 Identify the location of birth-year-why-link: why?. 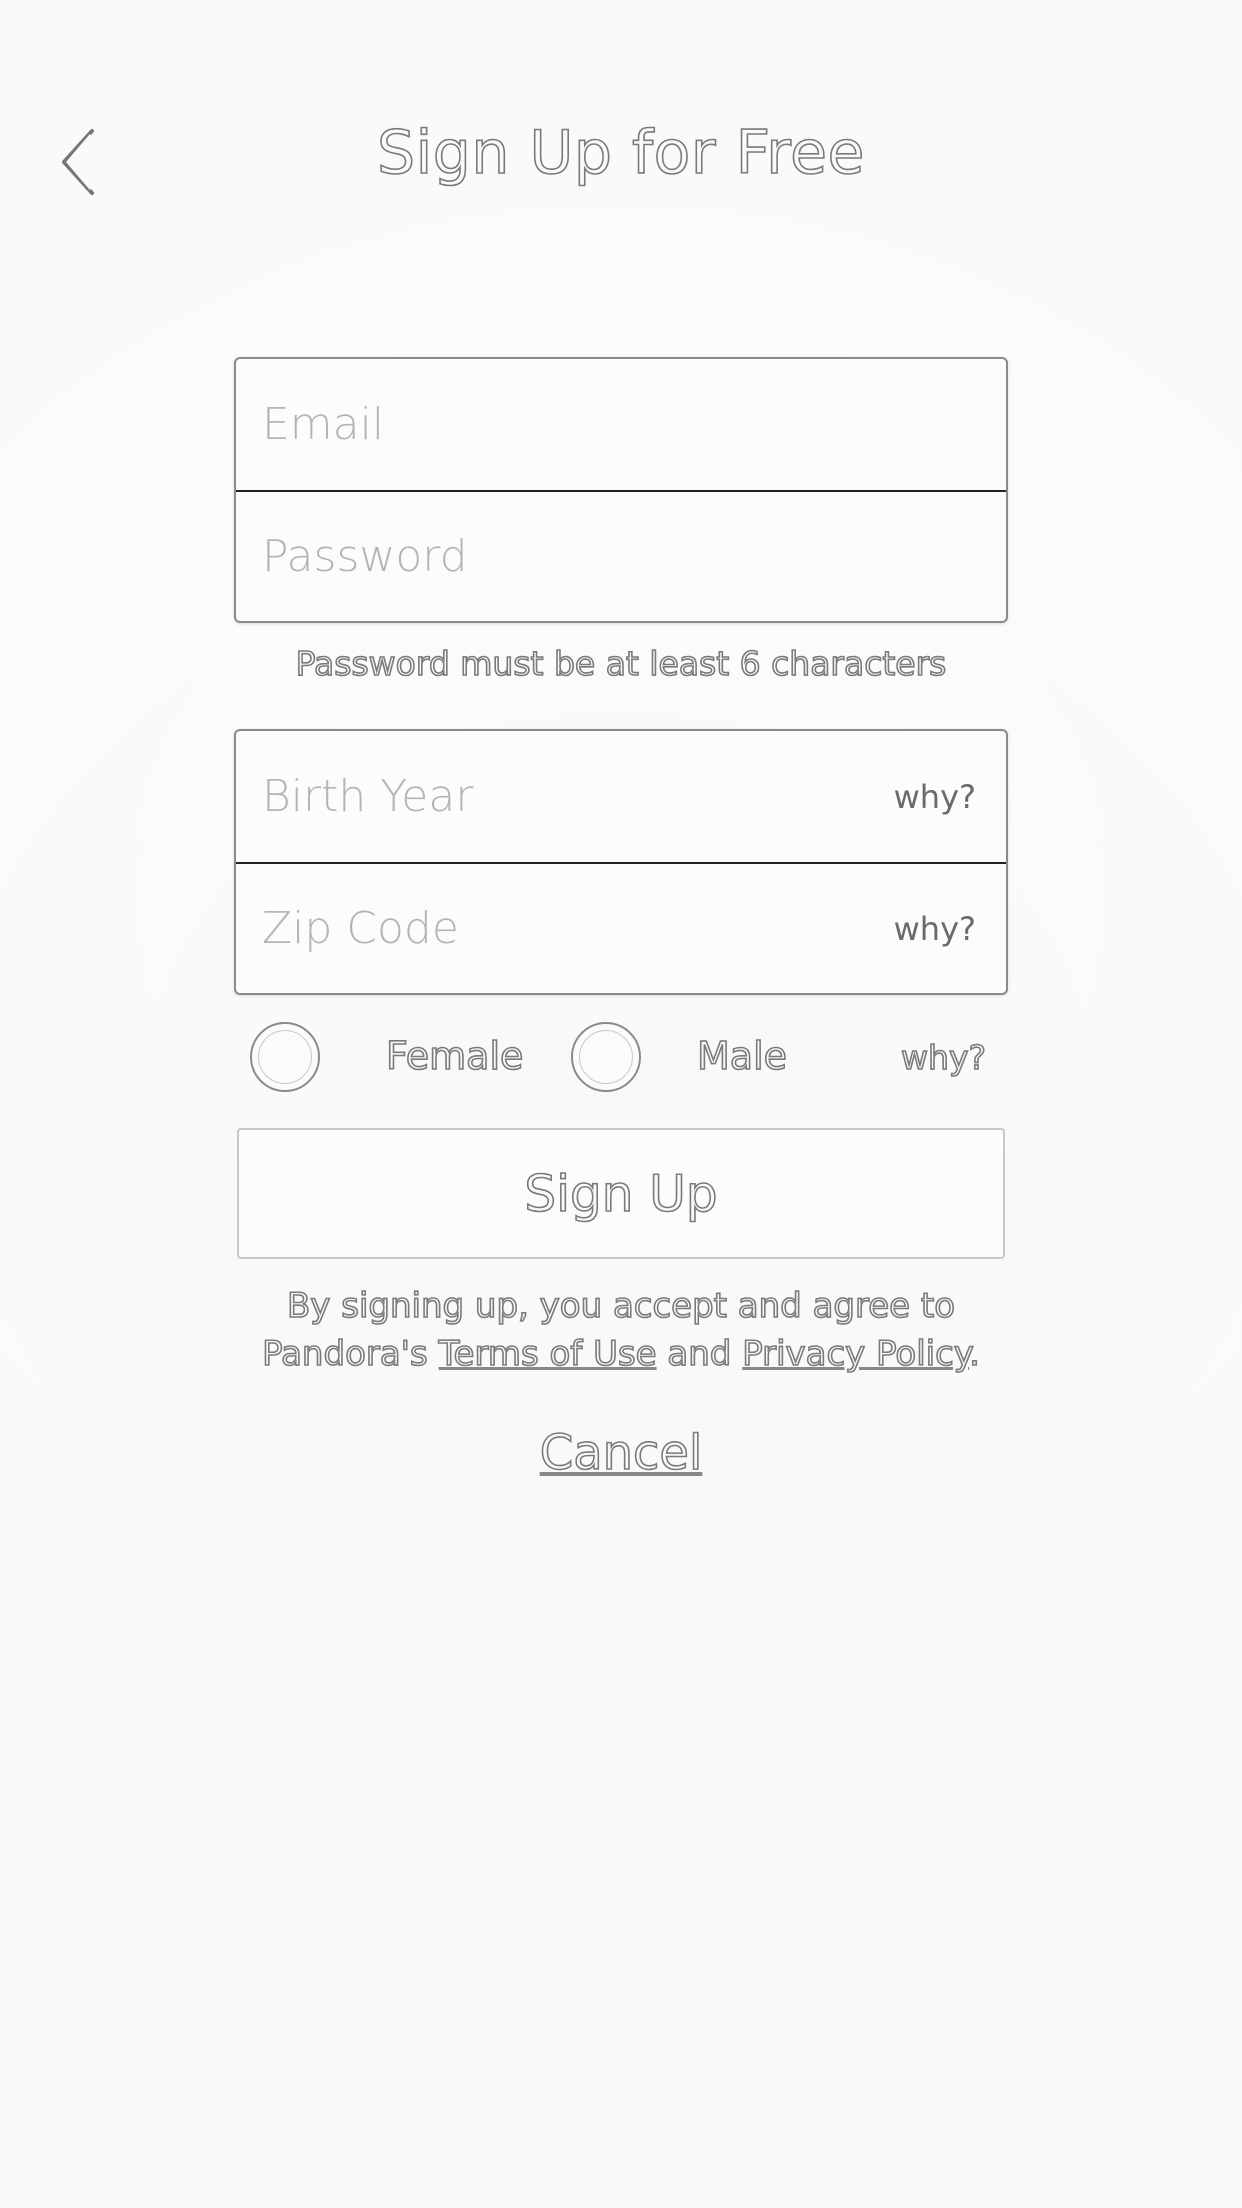
(935, 797).